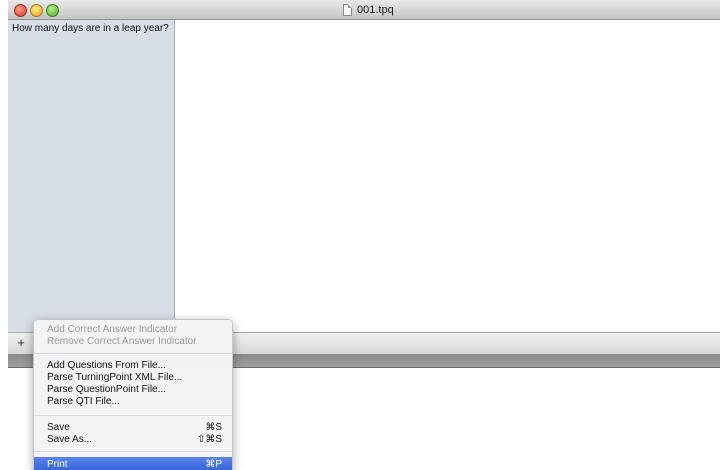 Image resolution: width=720 pixels, height=470 pixels. Describe the element at coordinates (133, 440) in the screenshot. I see `menu-item-save-as: Save As... ⇧⌘S` at that location.